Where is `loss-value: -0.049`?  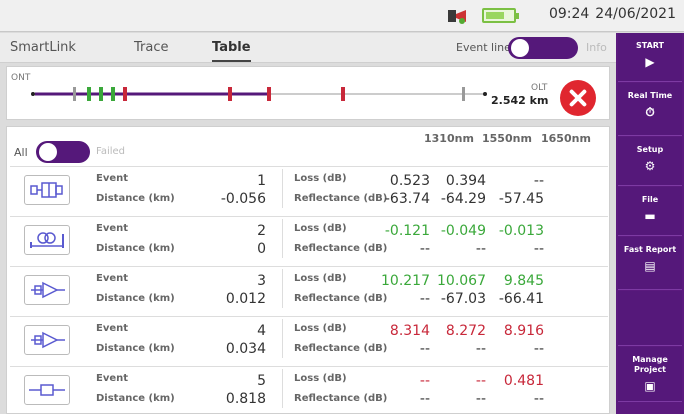 loss-value: -0.049 is located at coordinates (463, 231).